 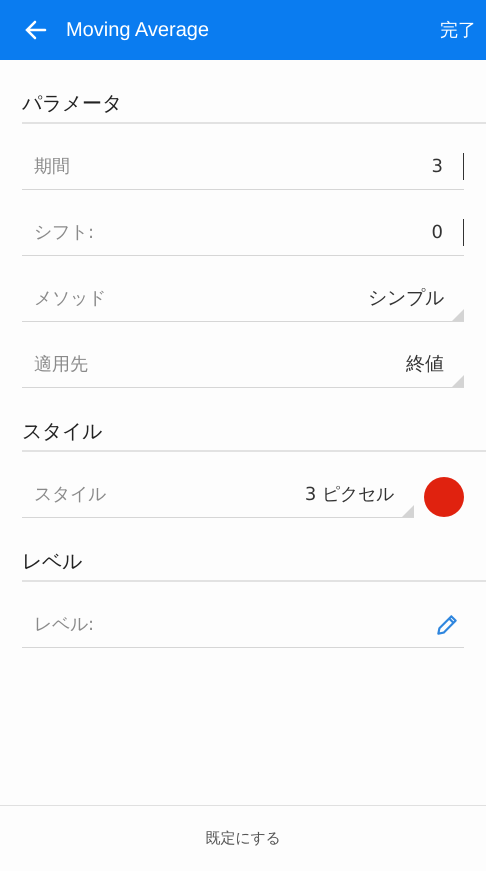 I want to click on section-header: スタイル, so click(x=254, y=432).